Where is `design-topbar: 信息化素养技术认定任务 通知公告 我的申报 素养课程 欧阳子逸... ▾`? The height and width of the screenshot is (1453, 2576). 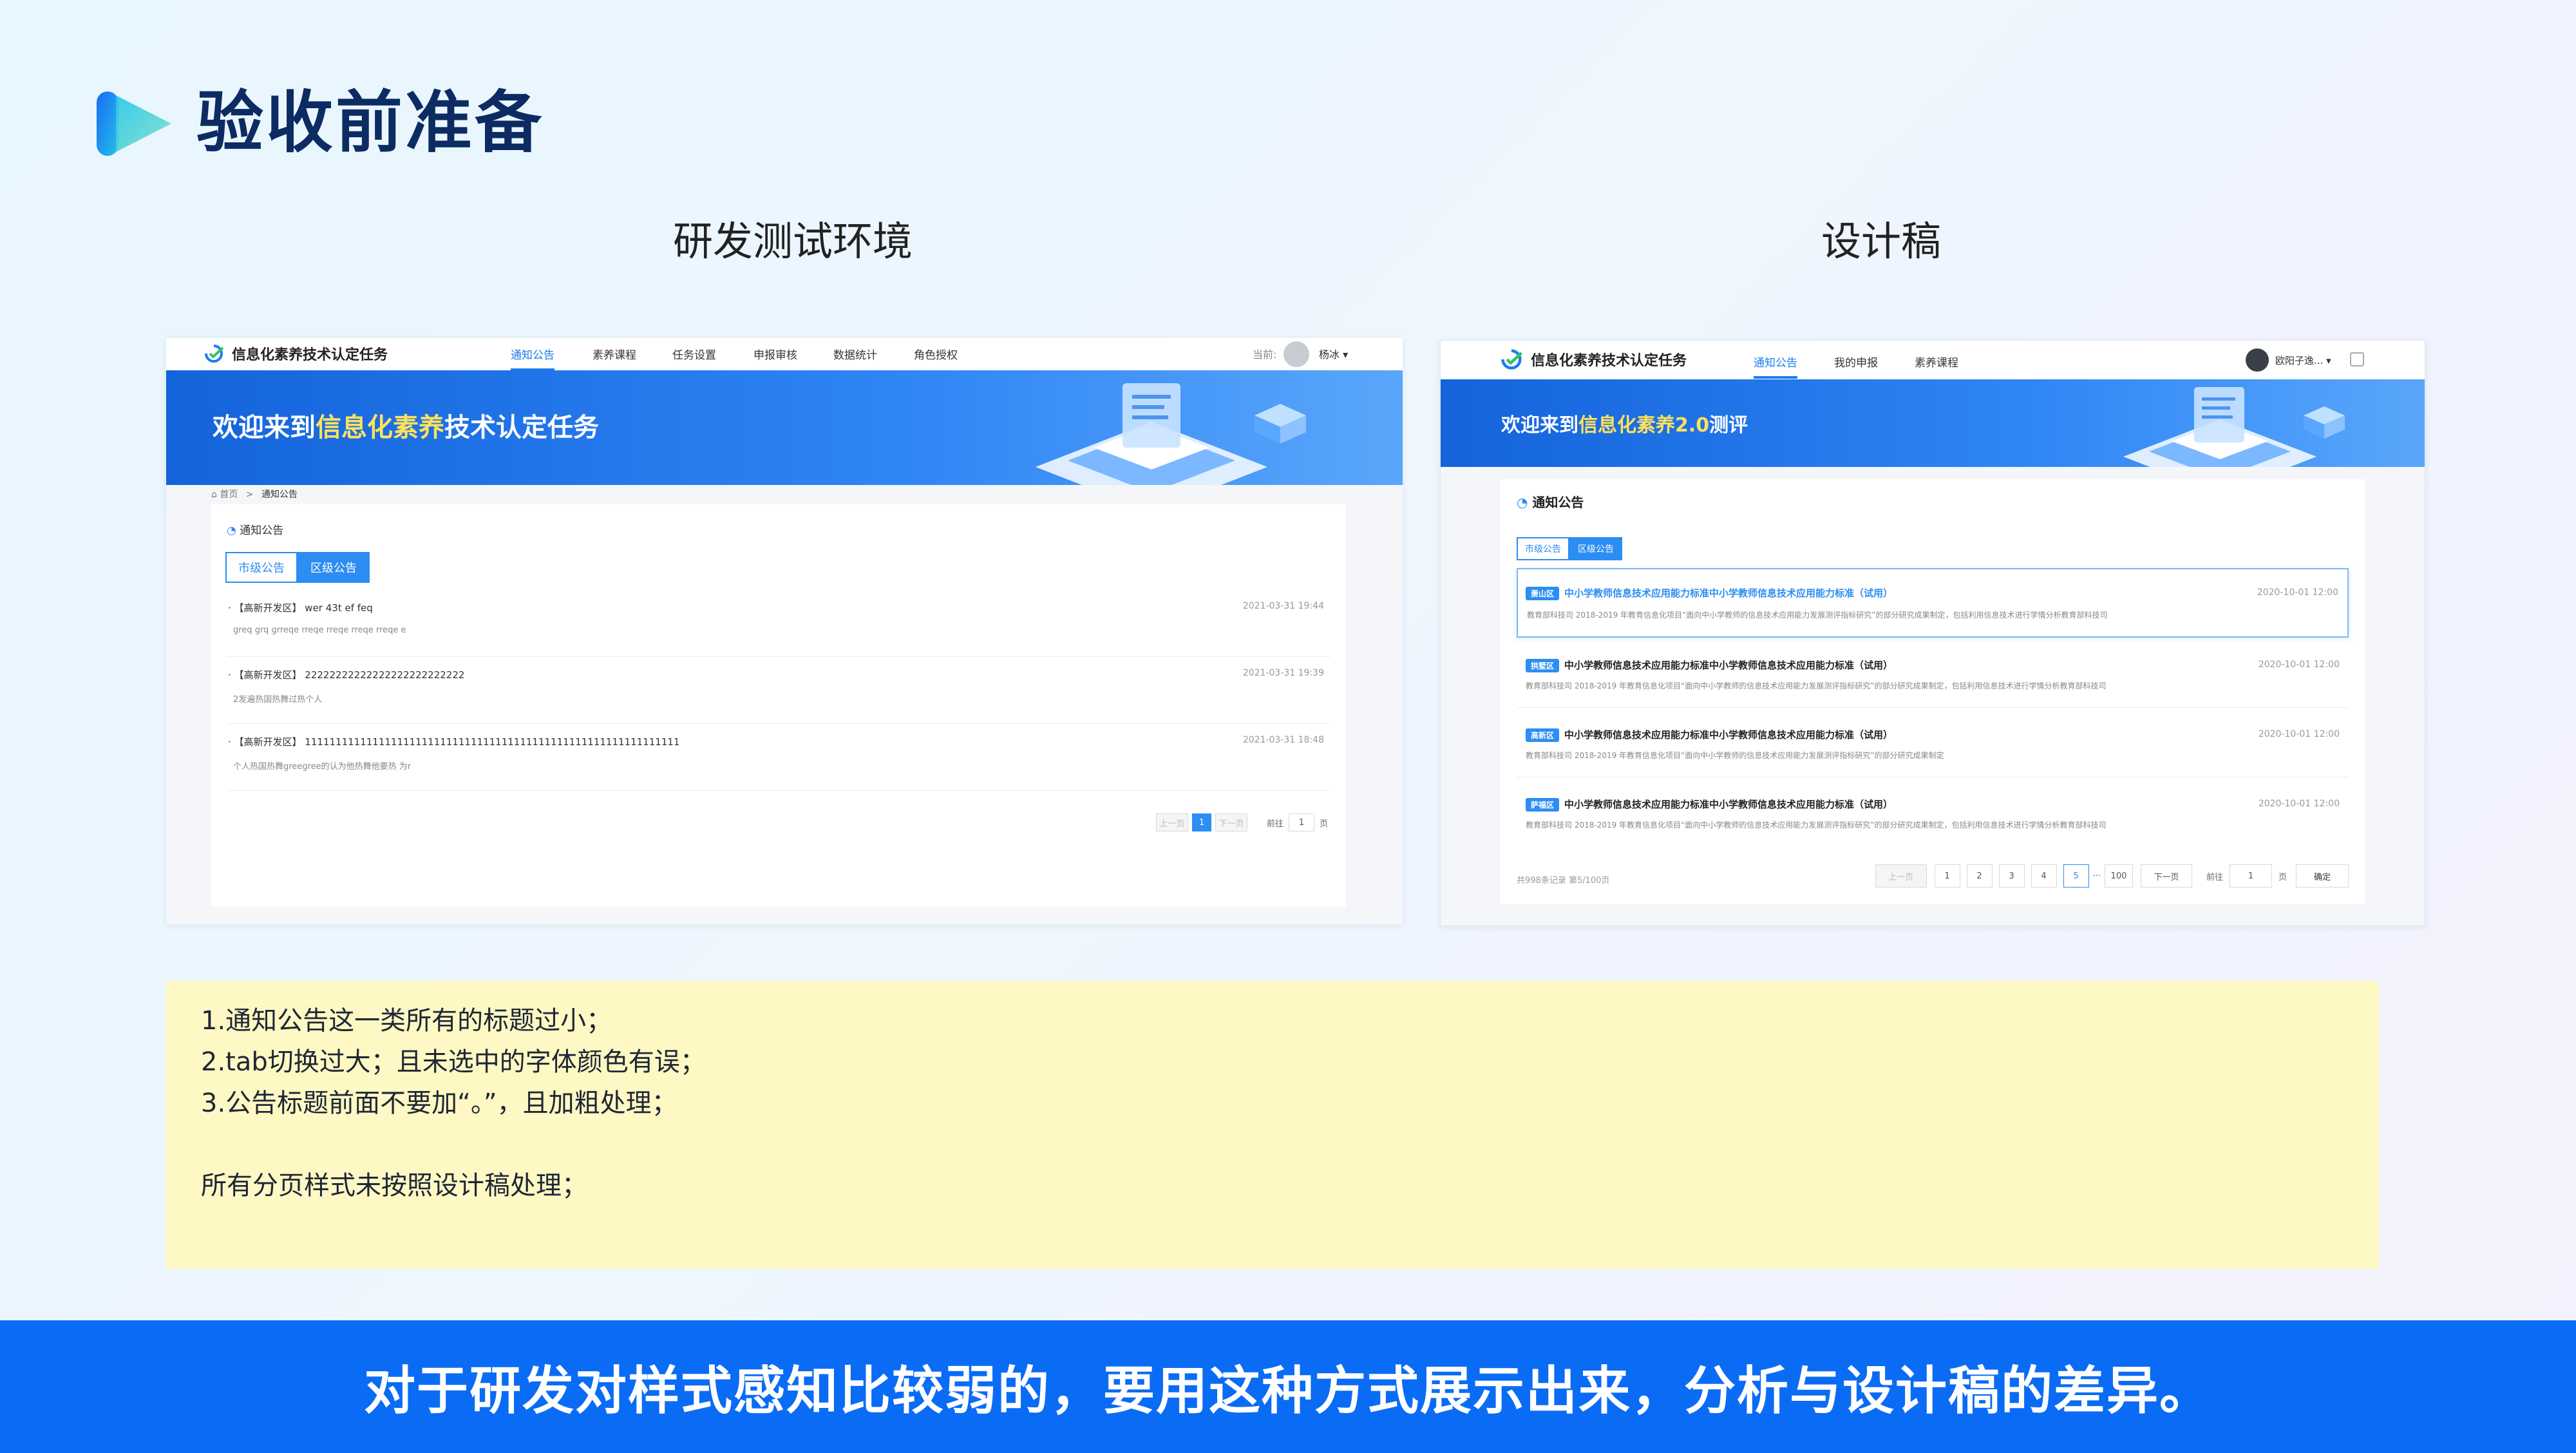 design-topbar: 信息化素养技术认定任务 通知公告 我的申报 素养课程 欧阳子逸... ▾ is located at coordinates (1933, 360).